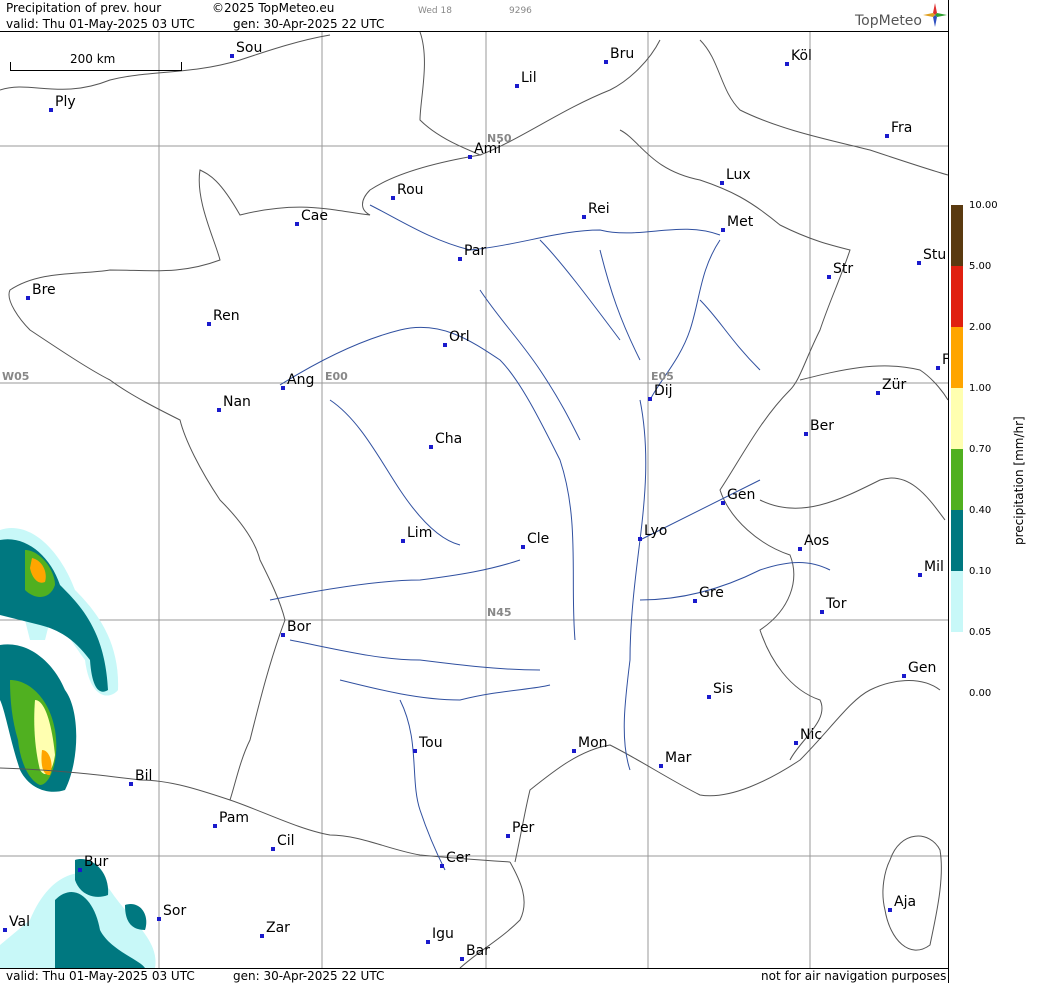 This screenshot has height=983, width=1039. What do you see at coordinates (723, 689) in the screenshot?
I see `city-label: Sis` at bounding box center [723, 689].